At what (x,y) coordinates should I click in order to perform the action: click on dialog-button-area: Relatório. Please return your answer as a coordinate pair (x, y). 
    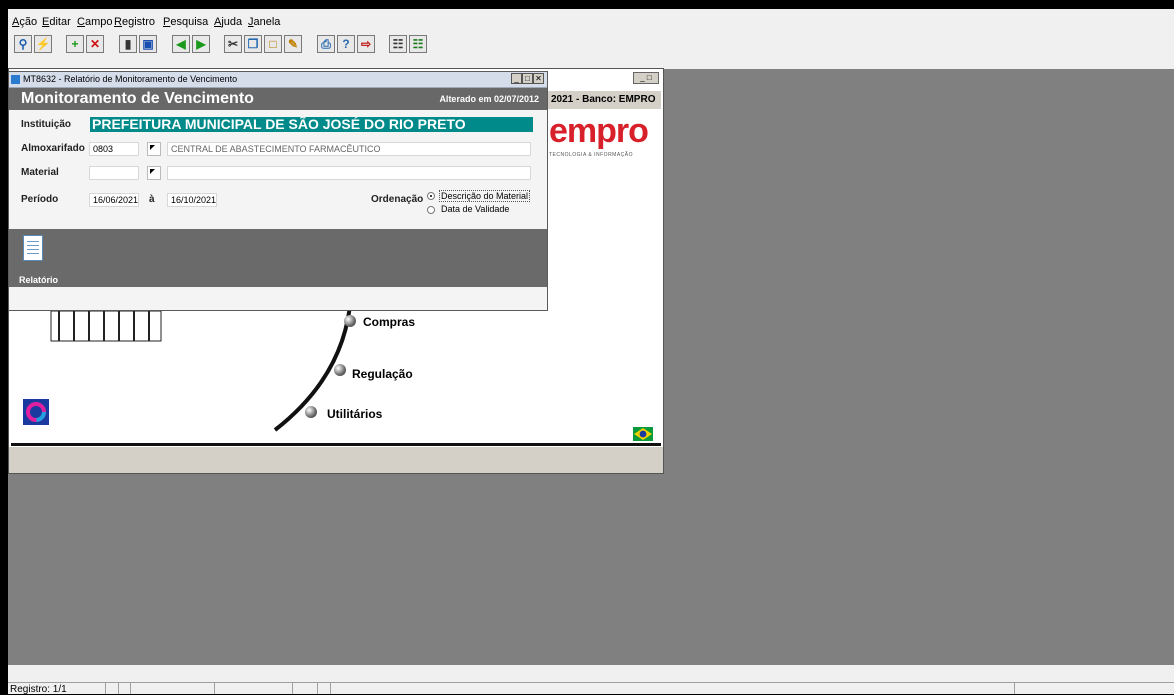
    Looking at the image, I should click on (278, 258).